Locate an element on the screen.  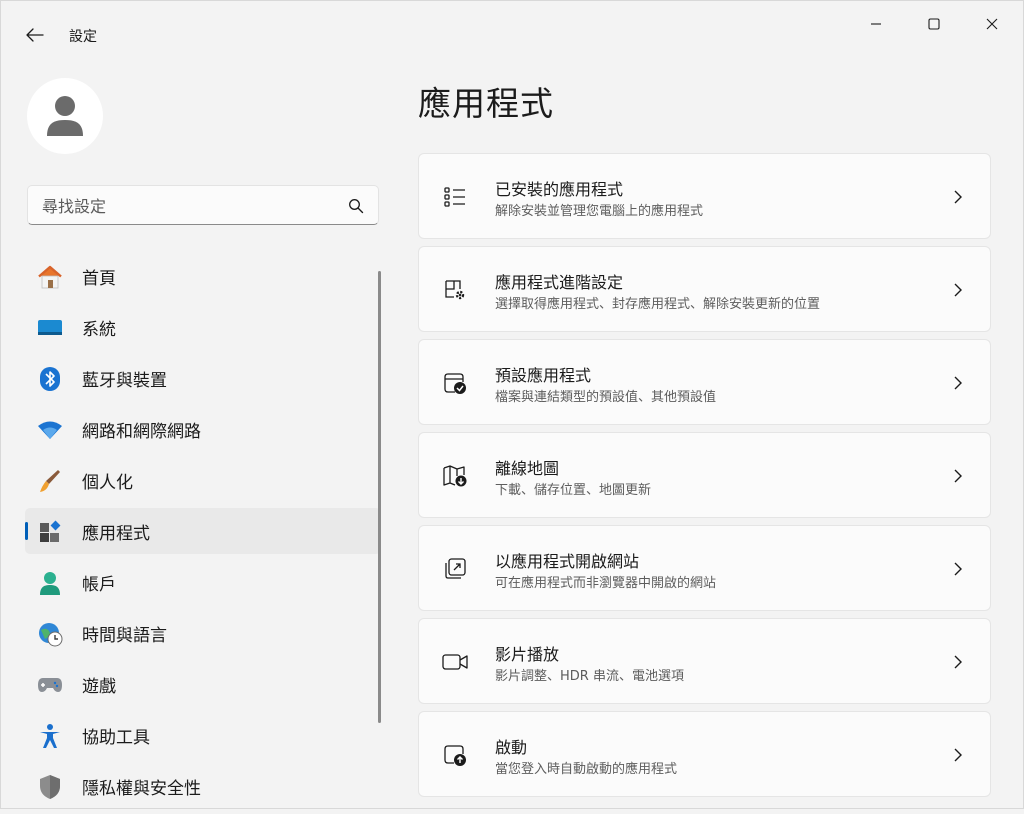
minimize-icon is located at coordinates (876, 24).